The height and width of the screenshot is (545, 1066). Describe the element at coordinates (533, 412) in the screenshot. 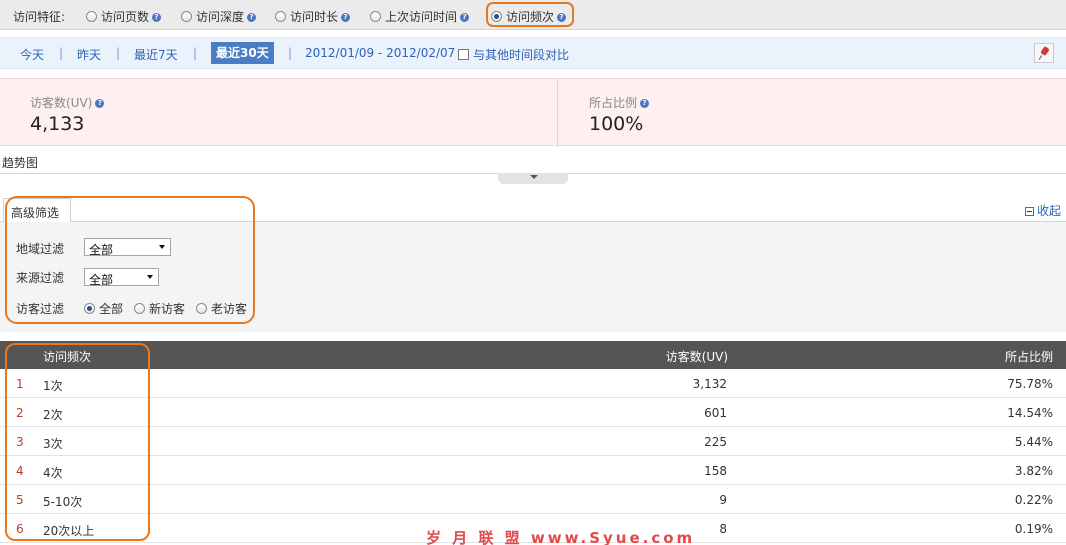

I see `table-row: 2 2次 601 14.54%` at that location.